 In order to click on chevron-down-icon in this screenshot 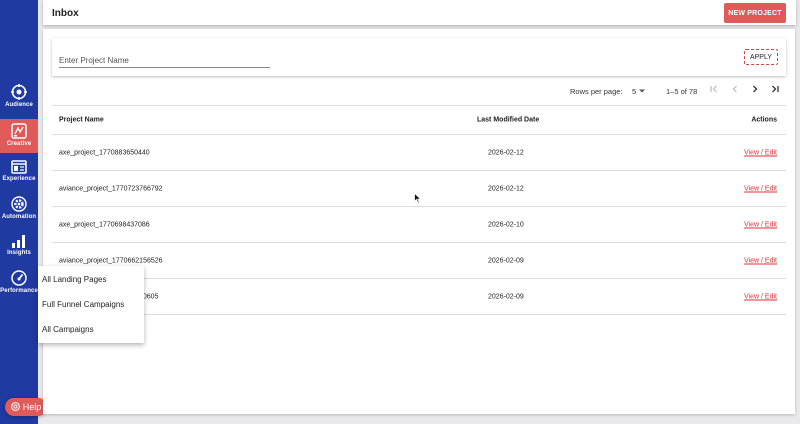, I will do `click(642, 96)`.